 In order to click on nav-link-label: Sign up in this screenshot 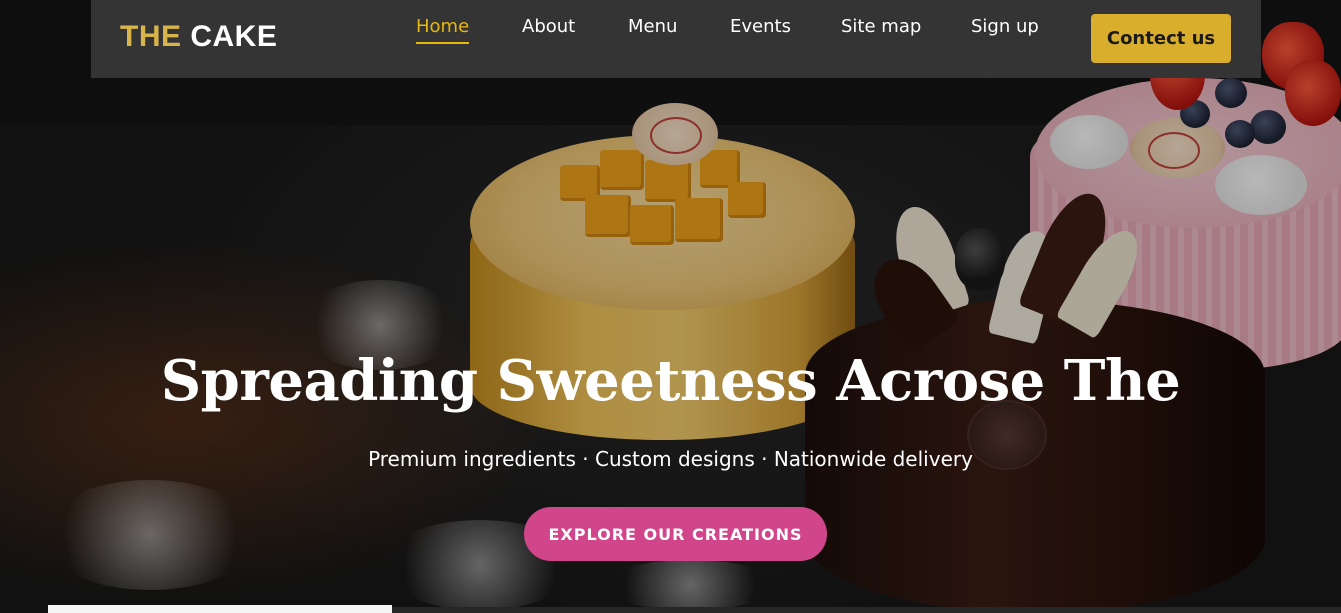, I will do `click(1005, 26)`.